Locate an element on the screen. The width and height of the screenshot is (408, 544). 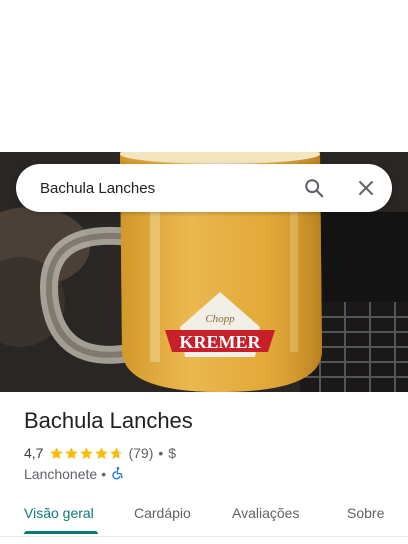
search-bar: Bachula Lanches is located at coordinates (204, 188).